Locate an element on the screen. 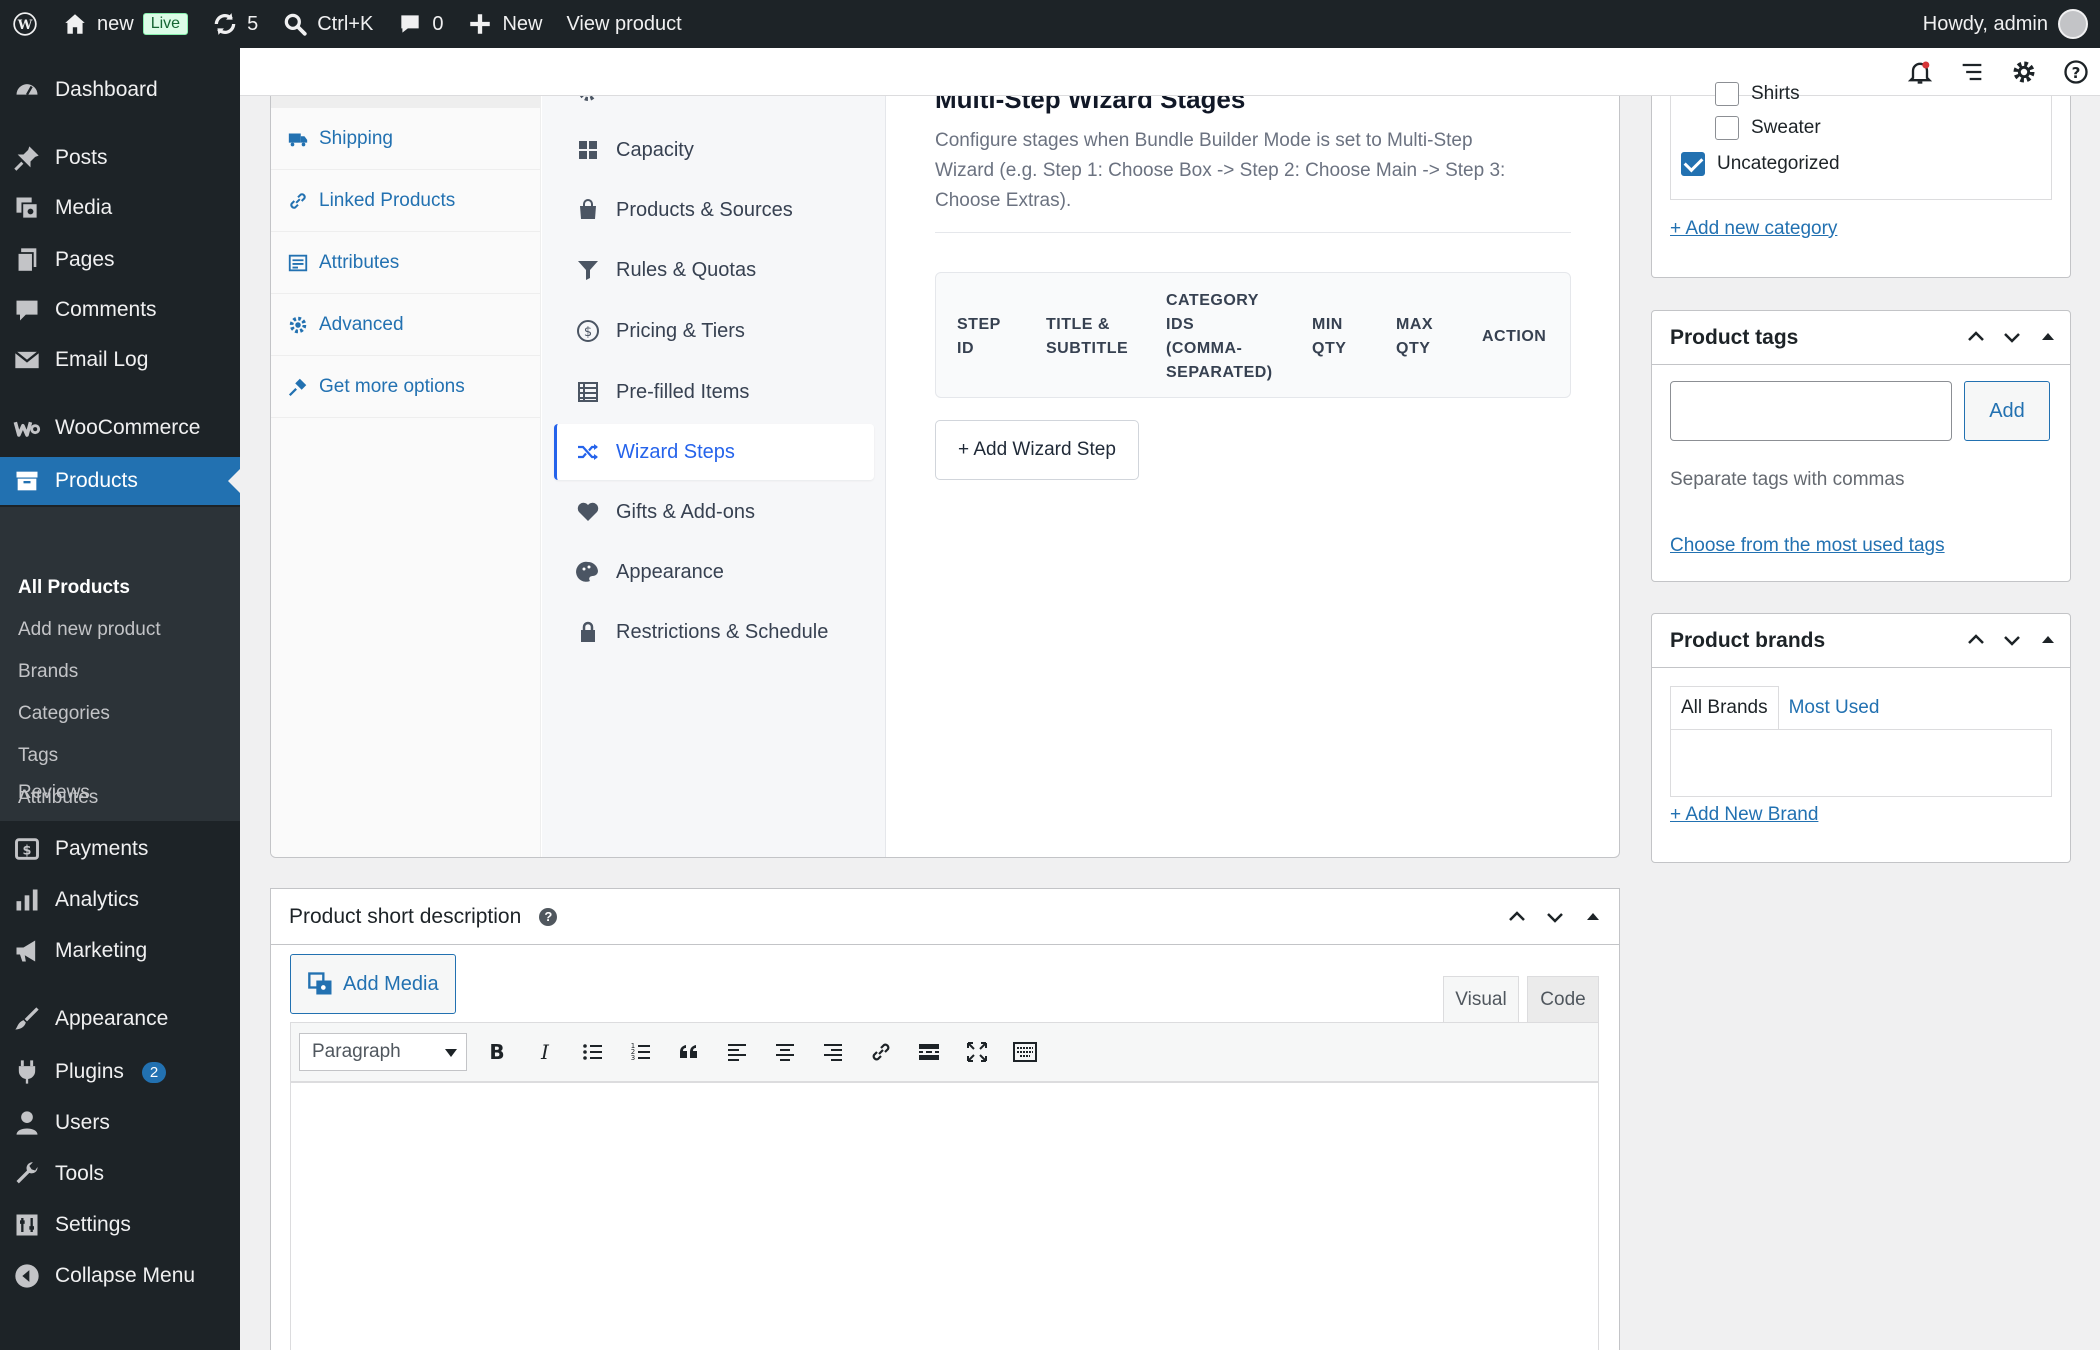 Image resolution: width=2100 pixels, height=1350 pixels. search-link: Ctrl+K is located at coordinates (327, 24).